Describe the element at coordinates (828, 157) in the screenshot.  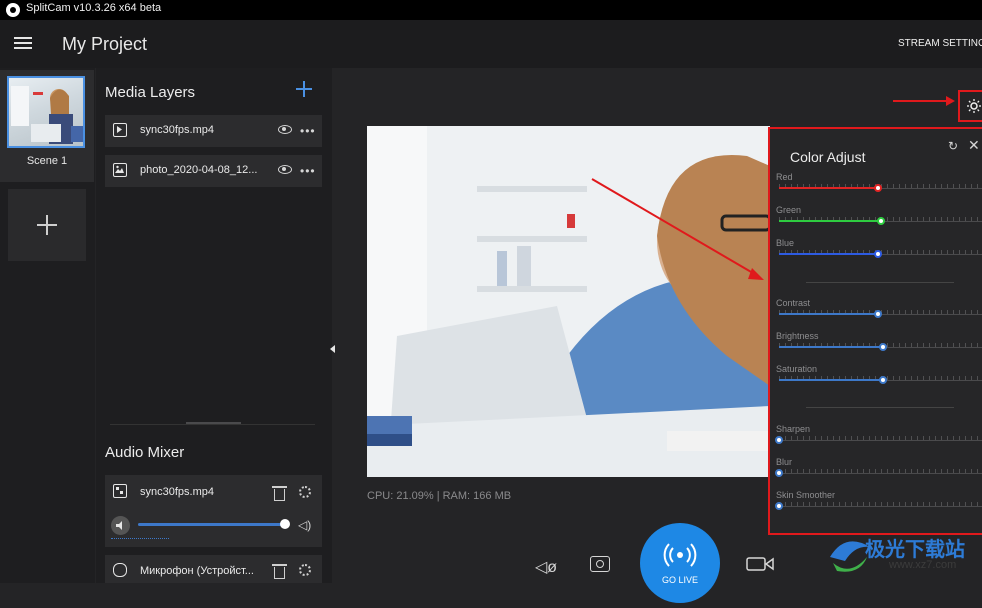
I see `color-adjust-title: Color Adjust` at that location.